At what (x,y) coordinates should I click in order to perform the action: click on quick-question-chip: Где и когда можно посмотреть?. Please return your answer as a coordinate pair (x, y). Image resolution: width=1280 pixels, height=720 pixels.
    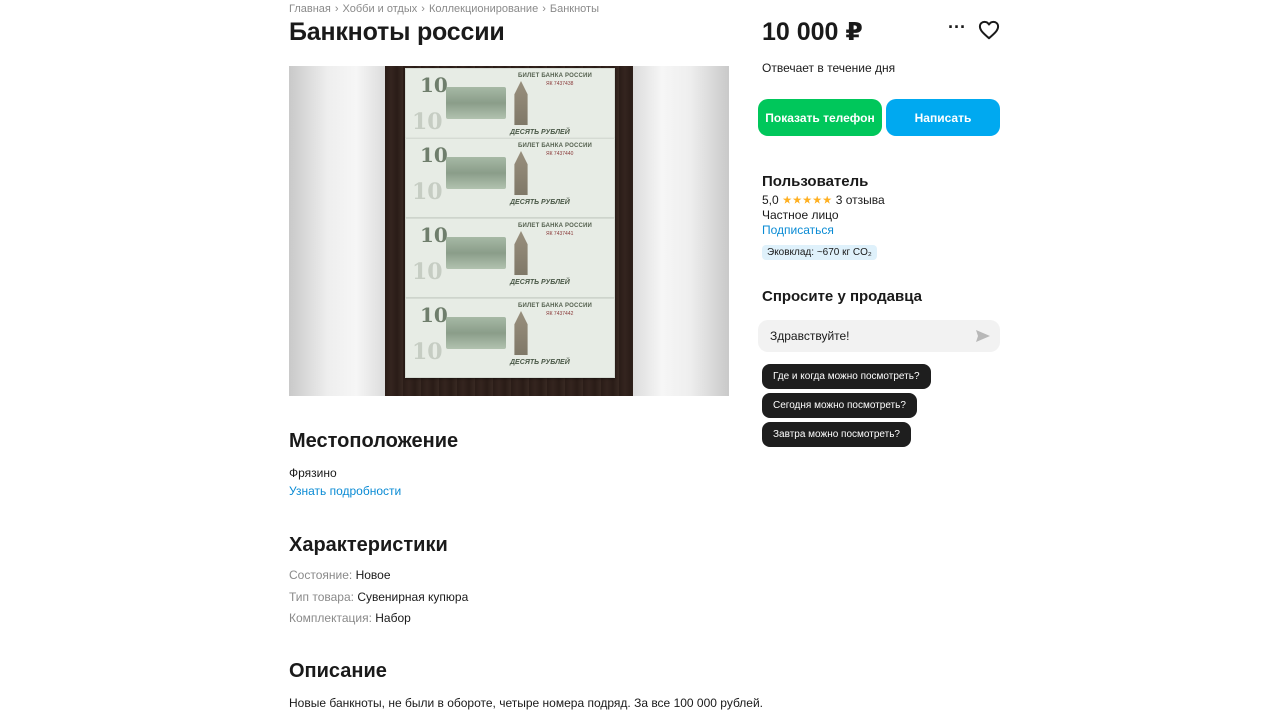
    Looking at the image, I should click on (846, 376).